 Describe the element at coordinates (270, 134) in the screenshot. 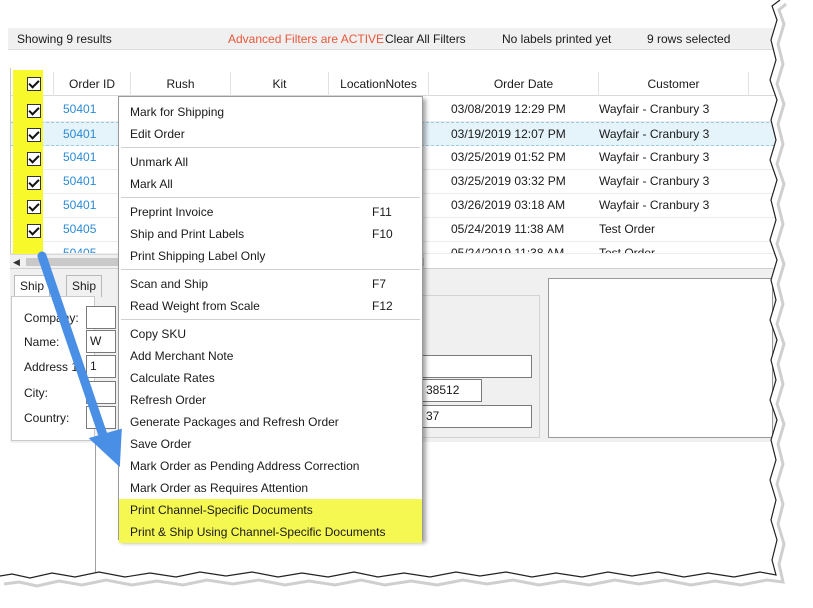

I see `menu-item-edit-order: Edit Order` at that location.